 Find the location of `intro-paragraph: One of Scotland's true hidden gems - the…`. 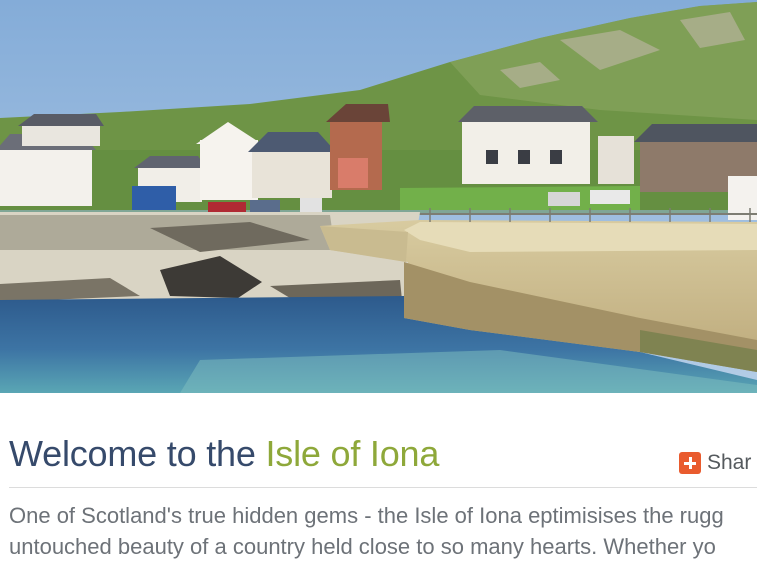

intro-paragraph: One of Scotland's true hidden gems - the… is located at coordinates (383, 531).